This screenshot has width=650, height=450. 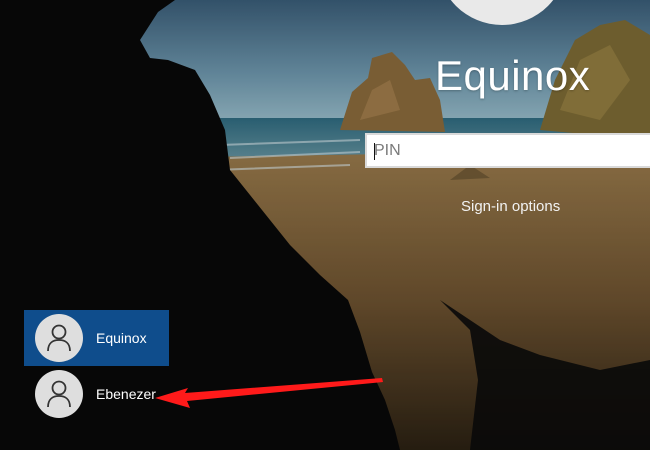 What do you see at coordinates (126, 394) in the screenshot?
I see `user-tile-label: Ebenezer` at bounding box center [126, 394].